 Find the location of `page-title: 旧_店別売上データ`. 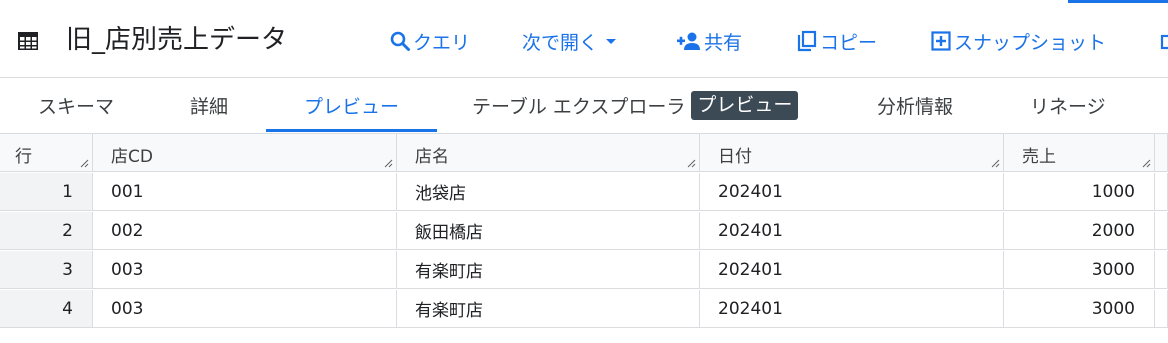

page-title: 旧_店別売上データ is located at coordinates (177, 40).